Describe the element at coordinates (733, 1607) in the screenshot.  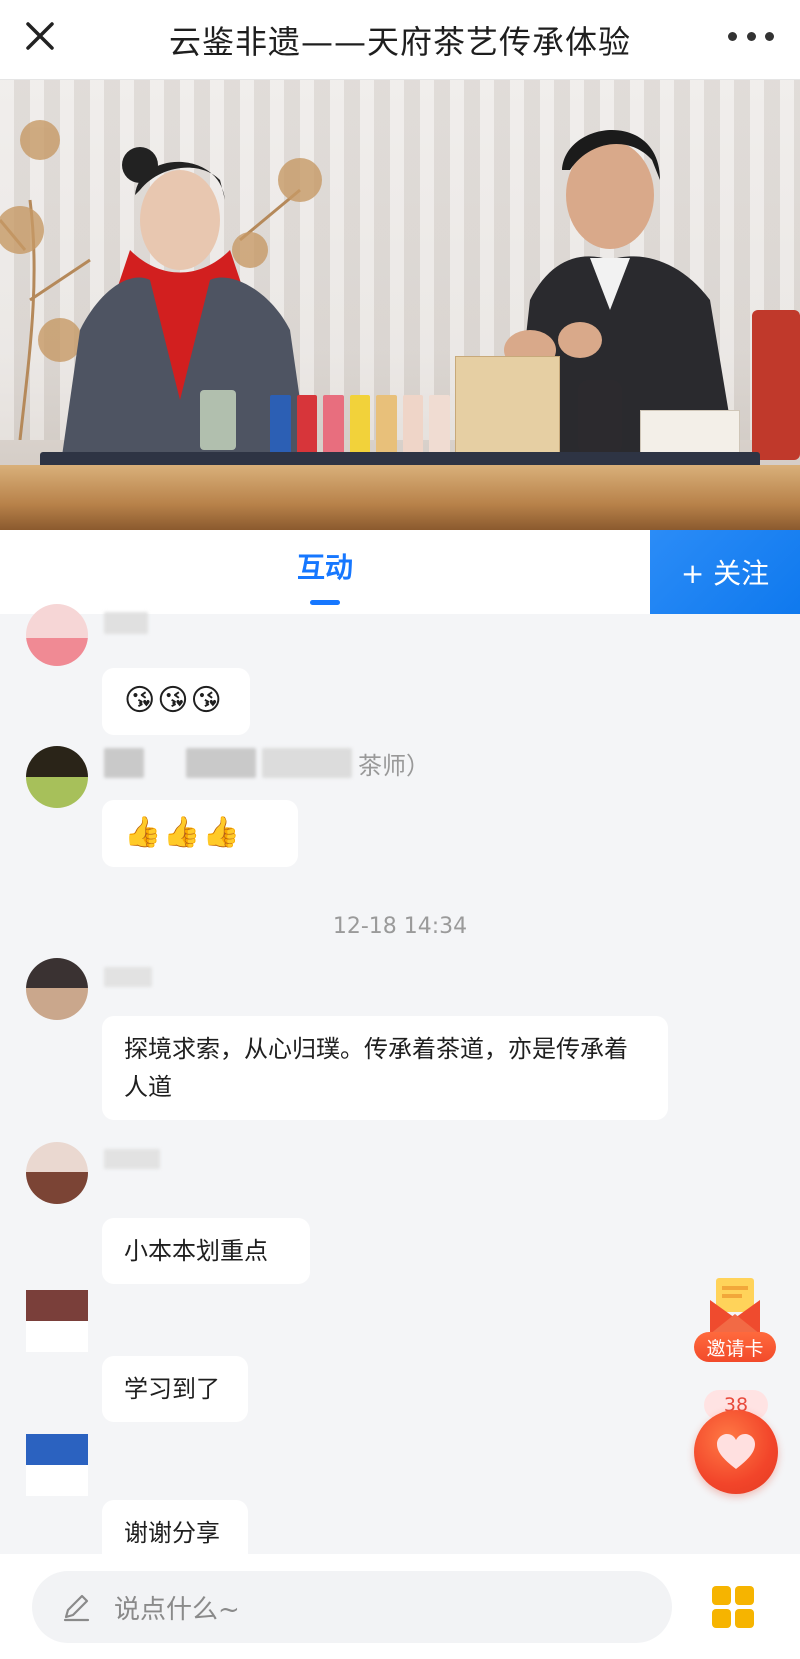
I see `apps-grid-icon` at that location.